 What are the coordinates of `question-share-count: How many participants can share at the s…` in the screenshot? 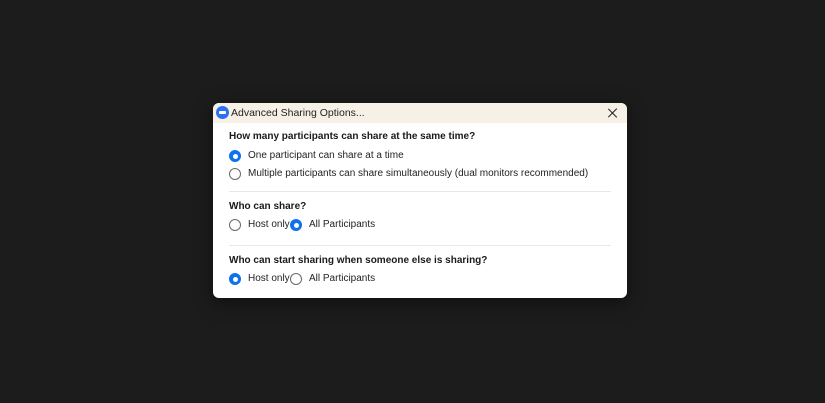 It's located at (352, 136).